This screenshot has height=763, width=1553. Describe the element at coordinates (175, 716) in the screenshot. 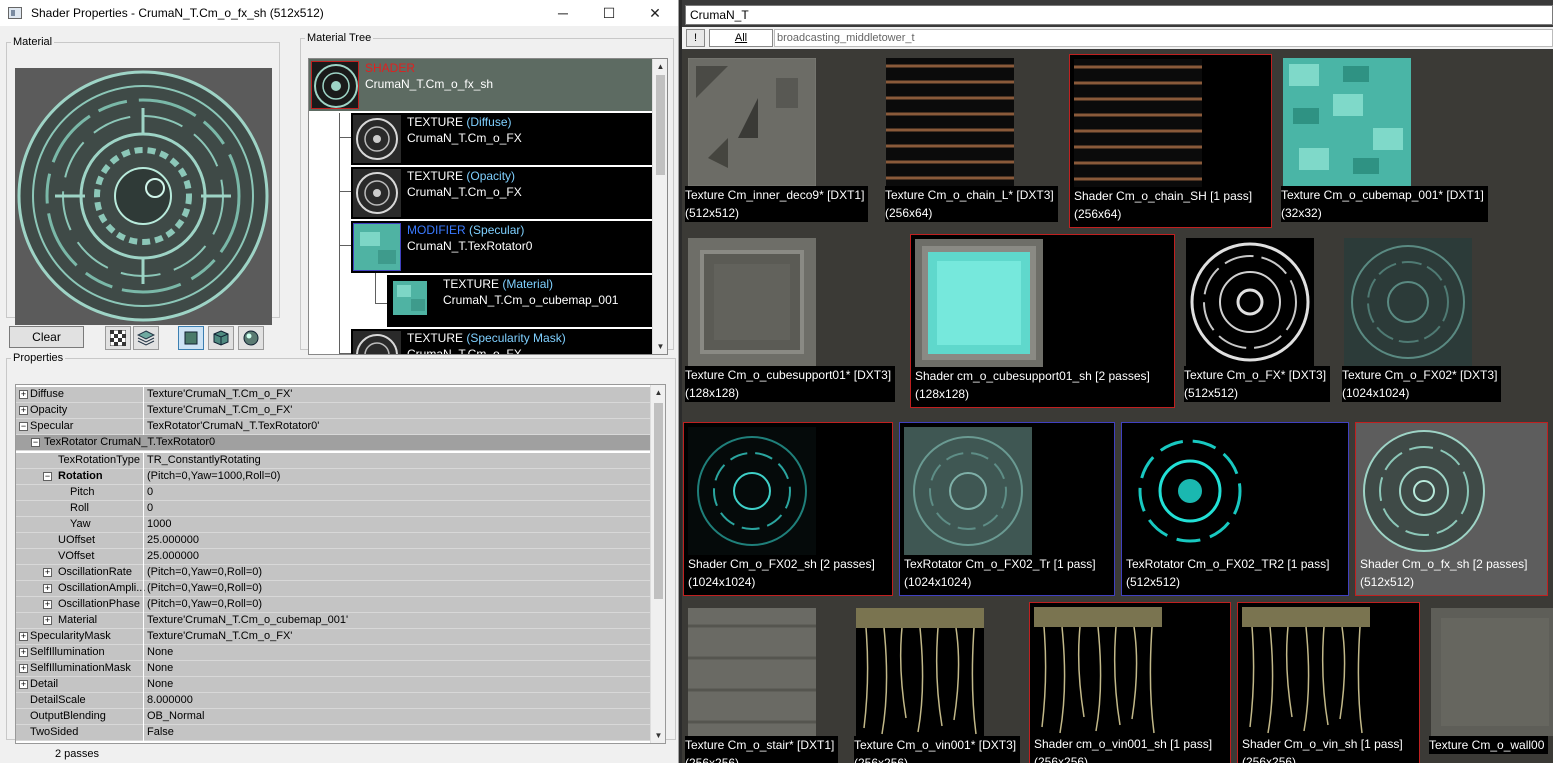

I see `property-value: OB_Normal` at that location.